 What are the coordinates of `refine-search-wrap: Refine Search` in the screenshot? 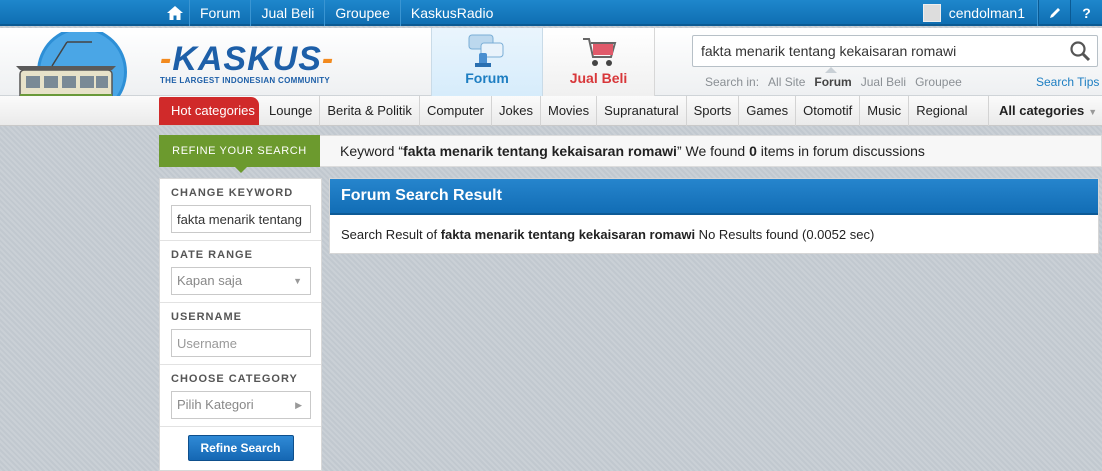 It's located at (240, 444).